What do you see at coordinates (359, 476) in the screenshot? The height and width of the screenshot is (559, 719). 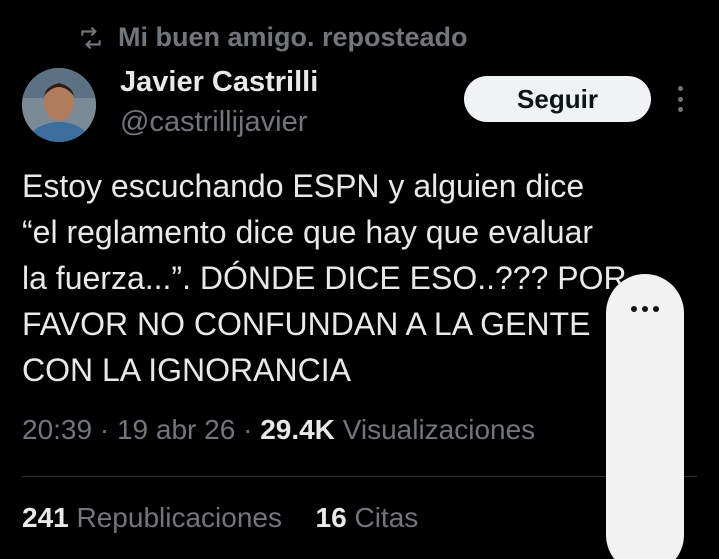 I see `divider` at bounding box center [359, 476].